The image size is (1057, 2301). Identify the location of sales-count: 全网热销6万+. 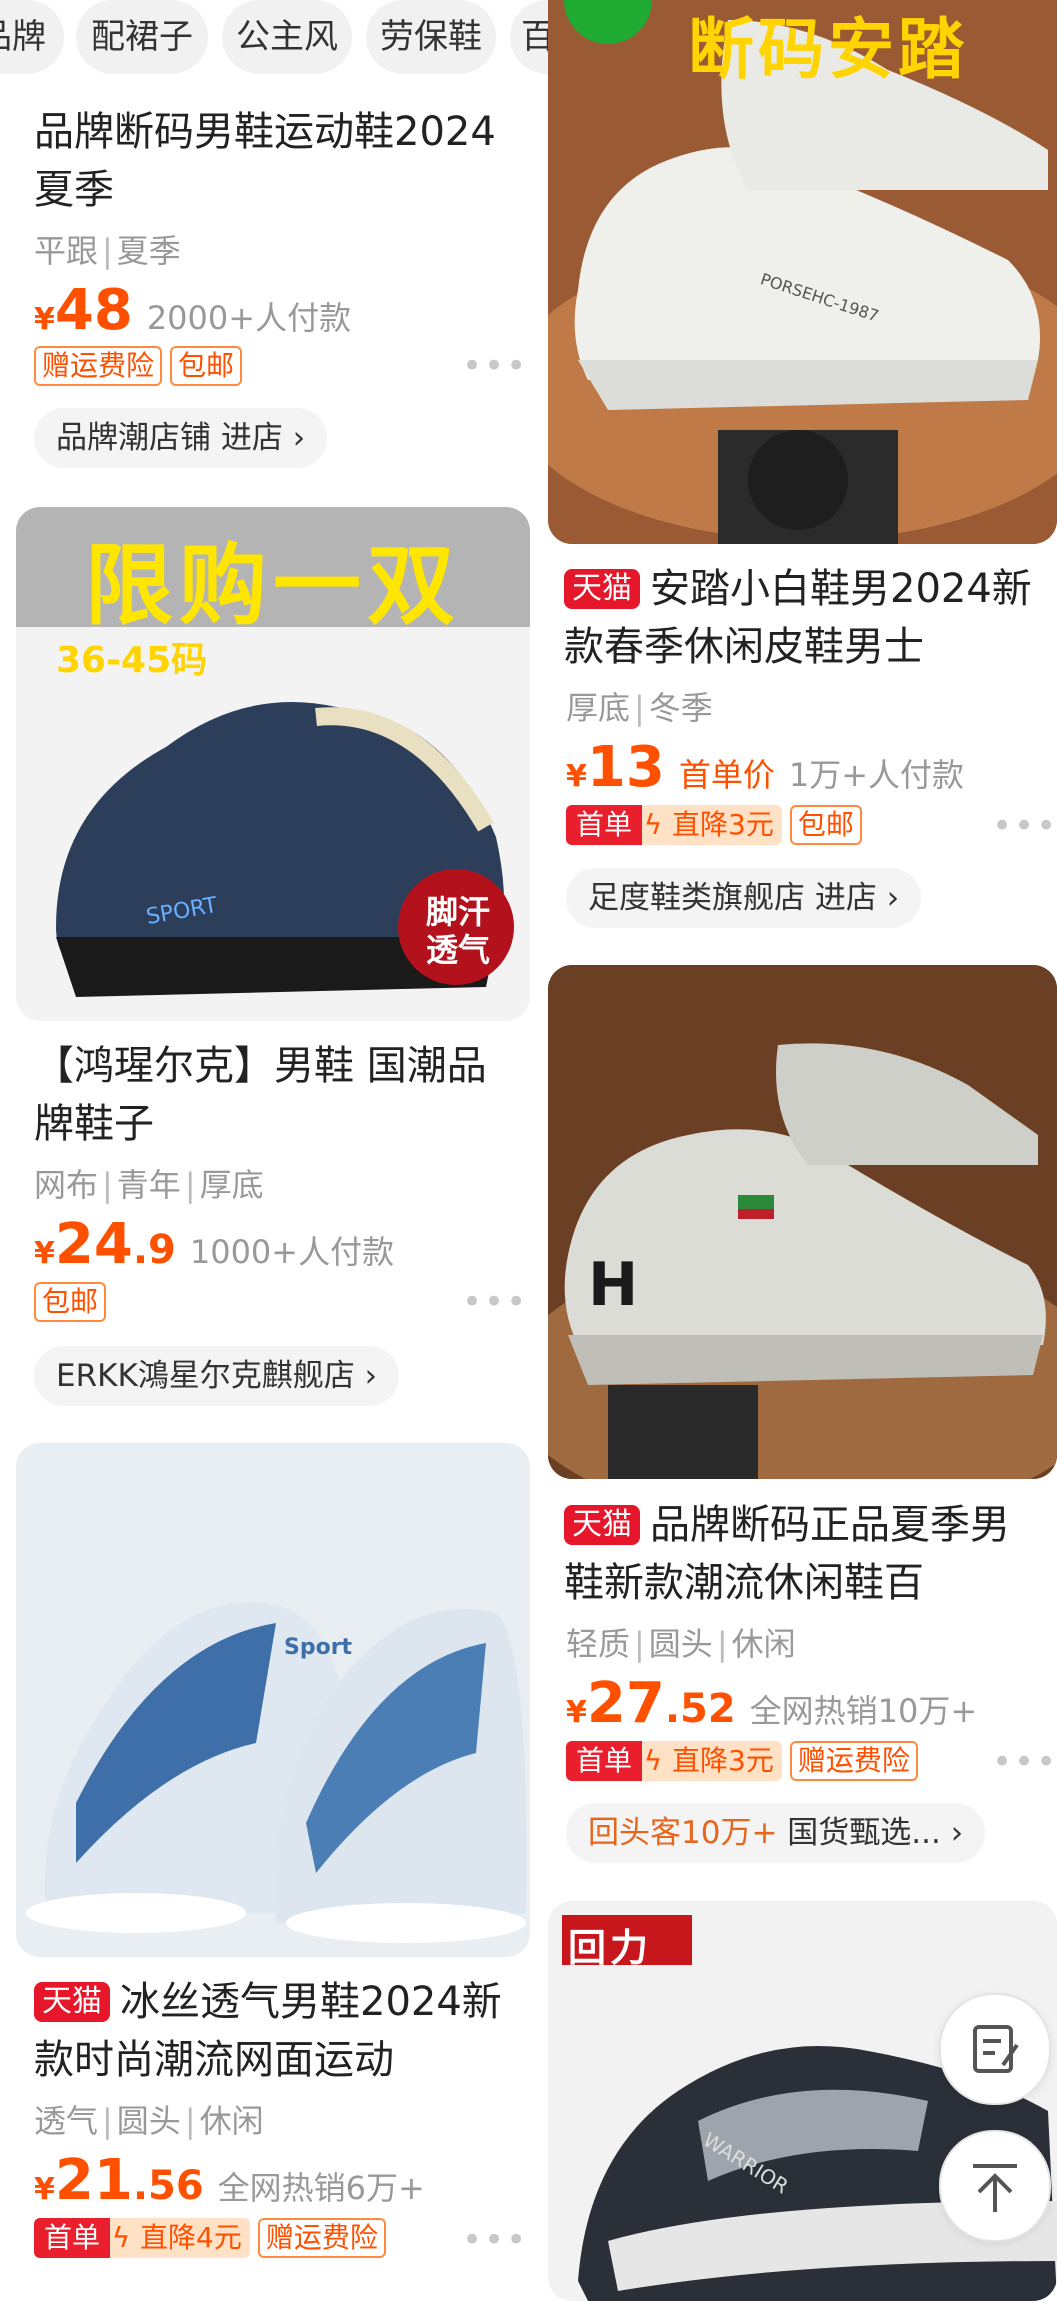
(321, 2188).